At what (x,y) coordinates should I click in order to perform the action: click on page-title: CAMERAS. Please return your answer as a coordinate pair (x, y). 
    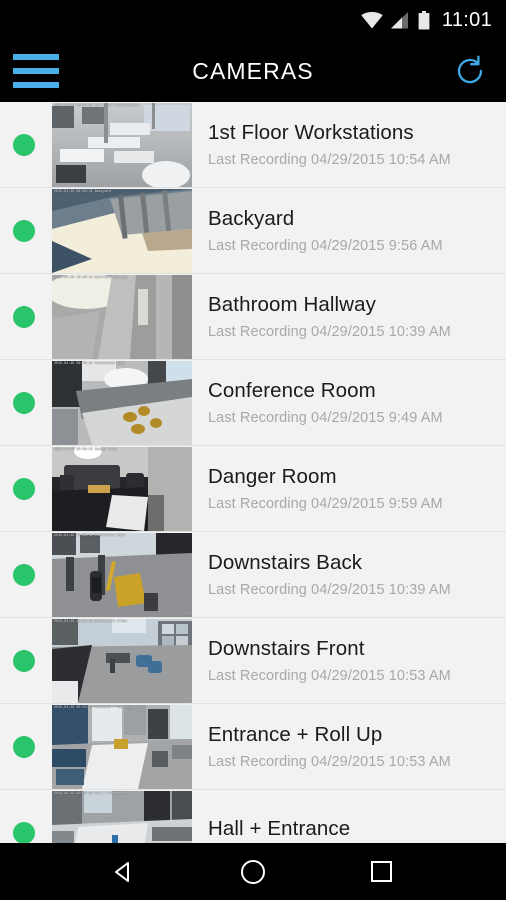
    Looking at the image, I should click on (253, 70).